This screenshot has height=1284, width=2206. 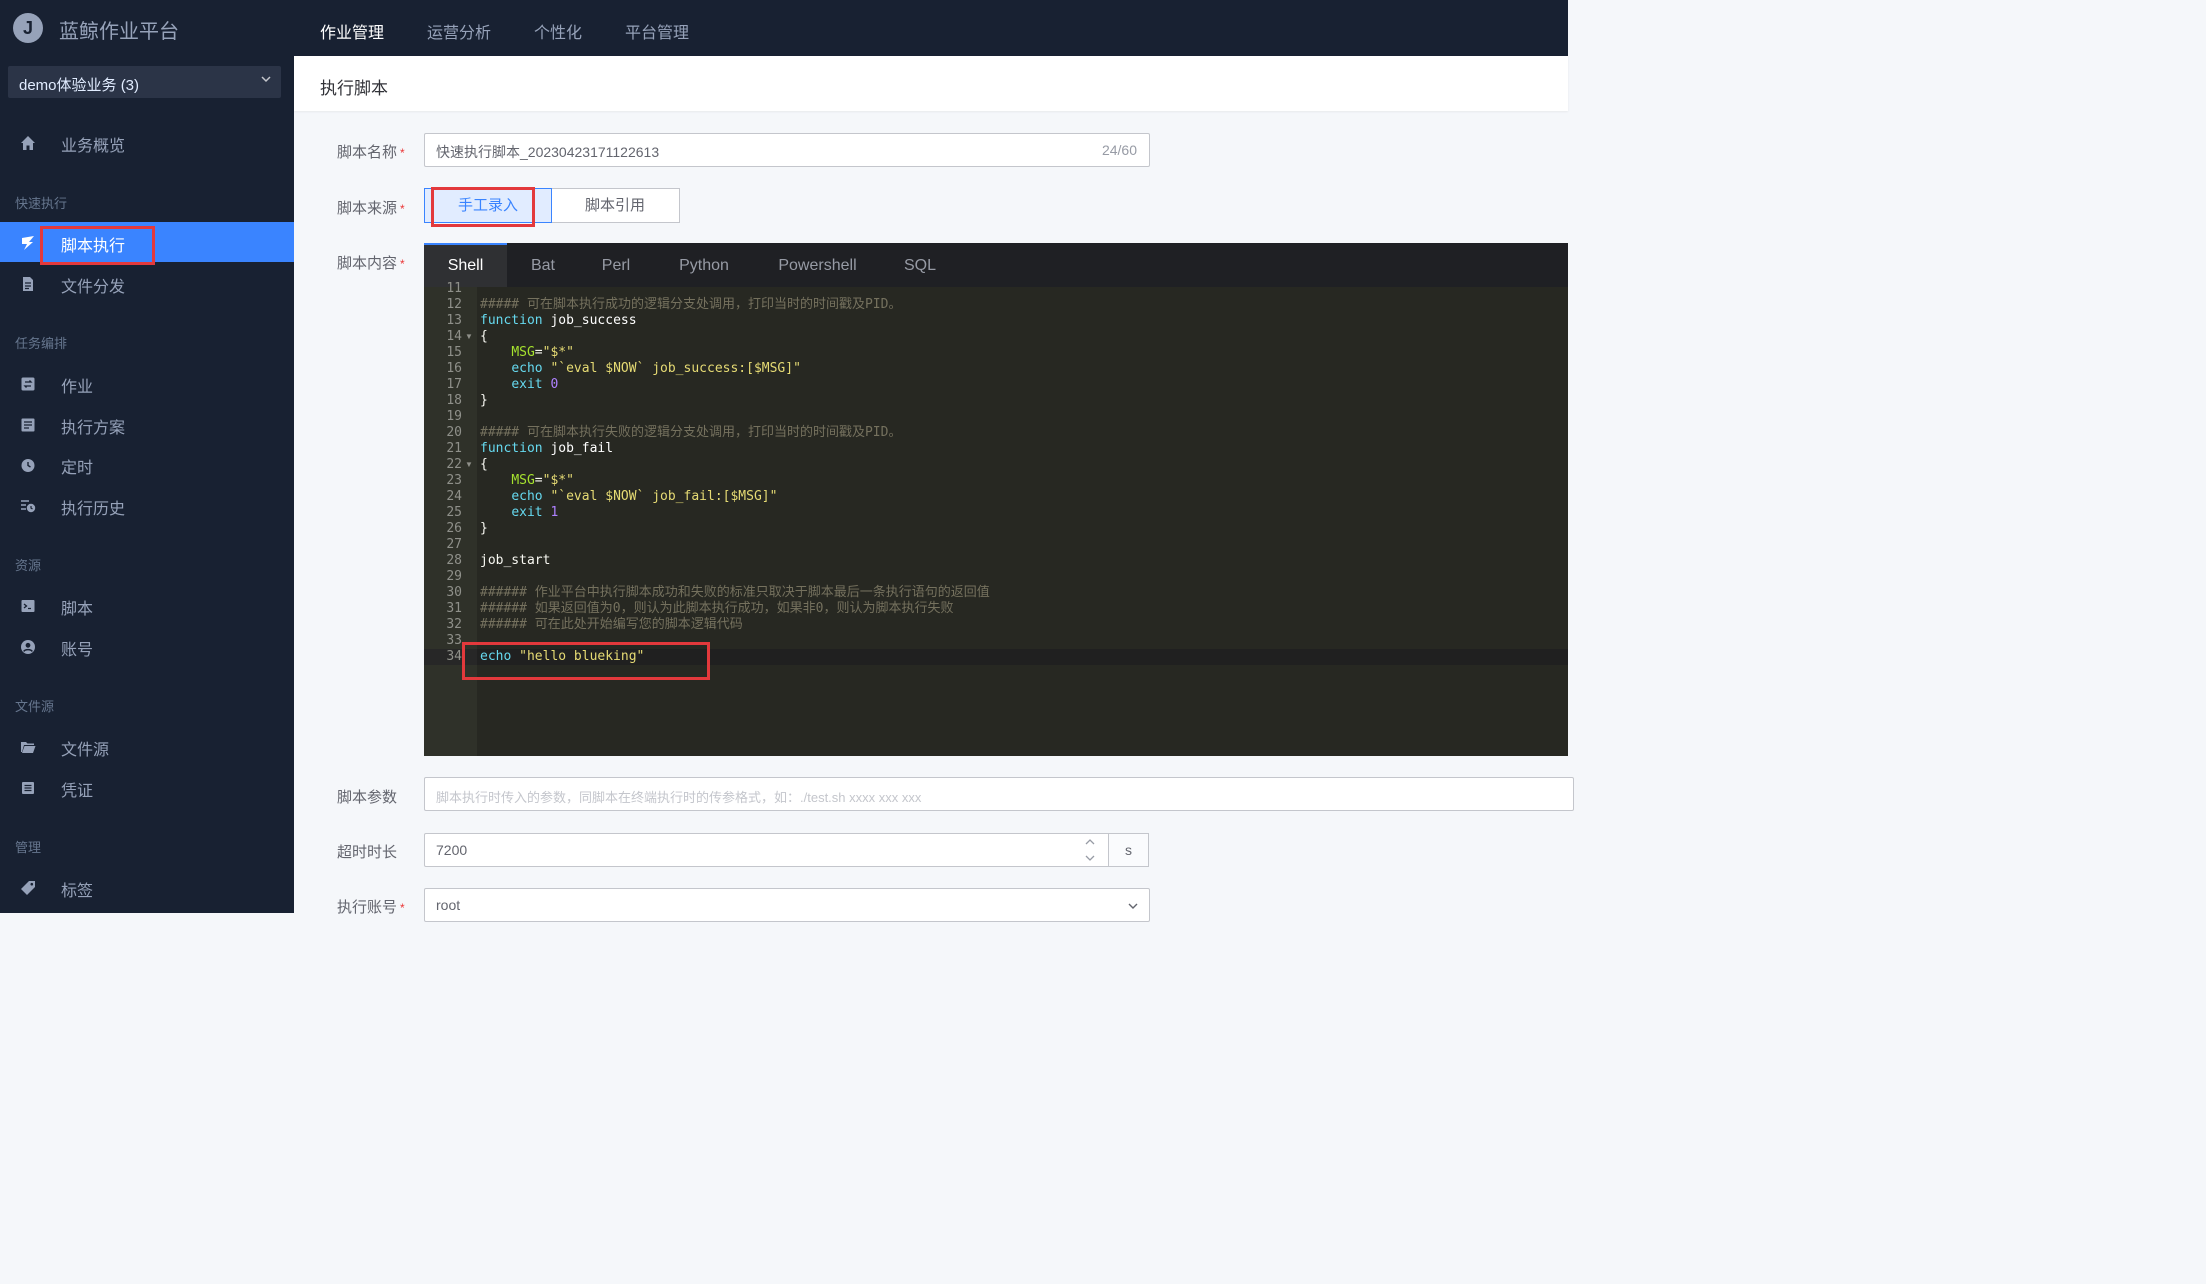 I want to click on tab-powershell: Powershell, so click(x=817, y=265).